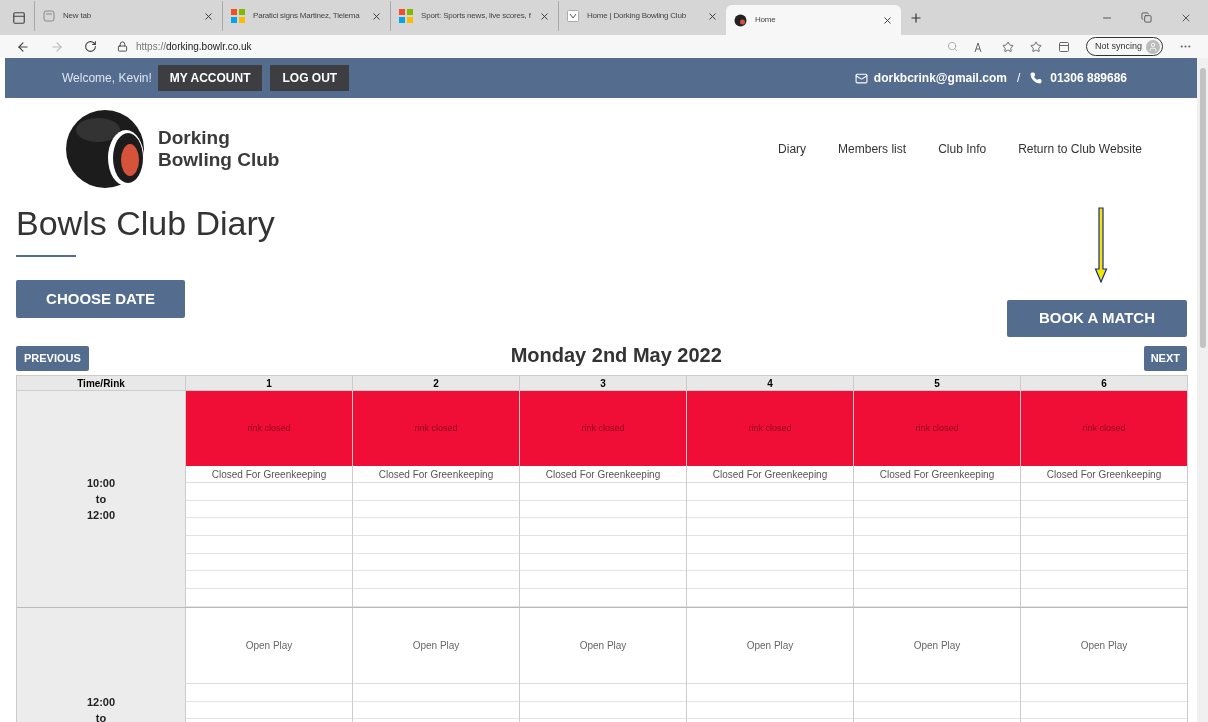 This screenshot has height=722, width=1208. Describe the element at coordinates (1146, 17) in the screenshot. I see `restore-icon` at that location.